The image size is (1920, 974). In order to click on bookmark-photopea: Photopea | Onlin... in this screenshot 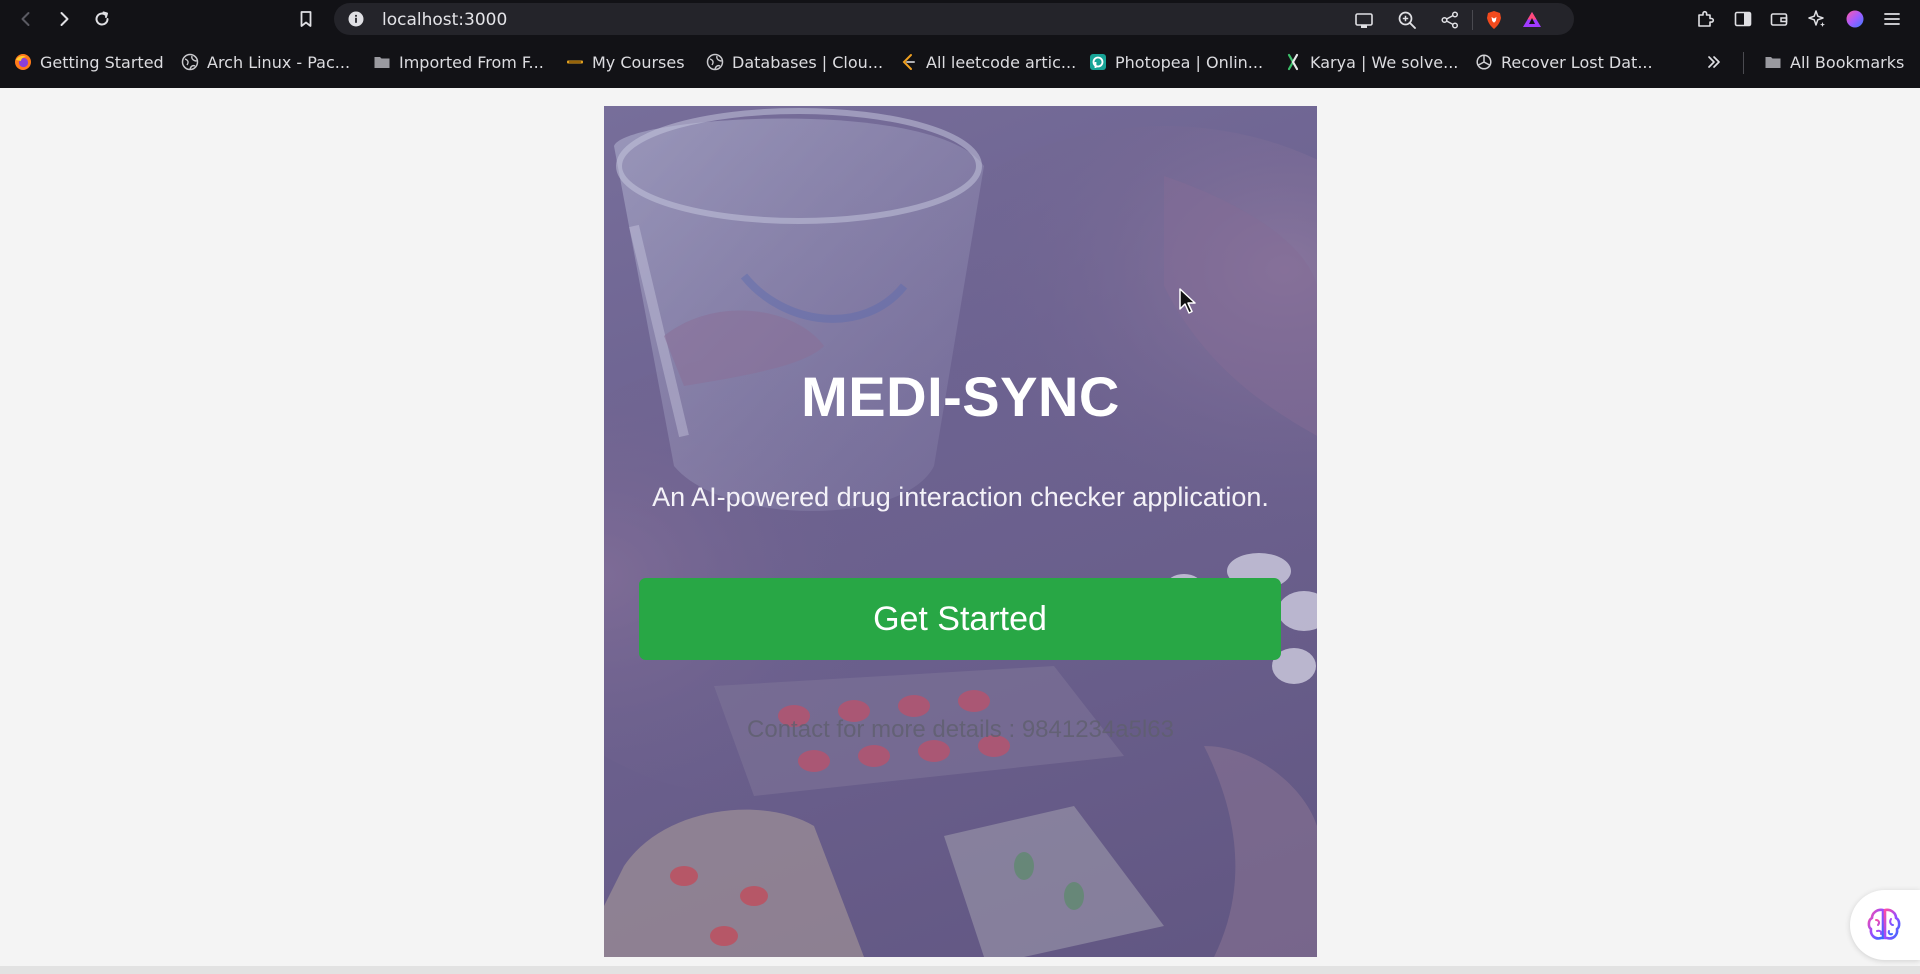, I will do `click(1176, 62)`.